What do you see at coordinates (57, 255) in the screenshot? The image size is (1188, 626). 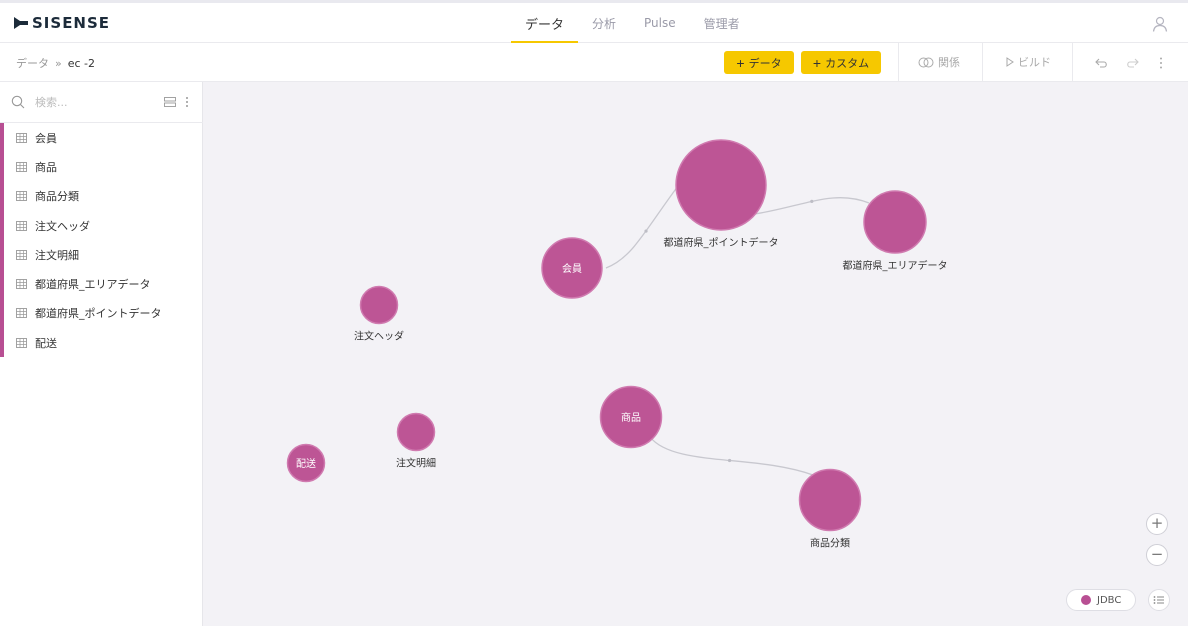 I see `table-name: 注文明細` at bounding box center [57, 255].